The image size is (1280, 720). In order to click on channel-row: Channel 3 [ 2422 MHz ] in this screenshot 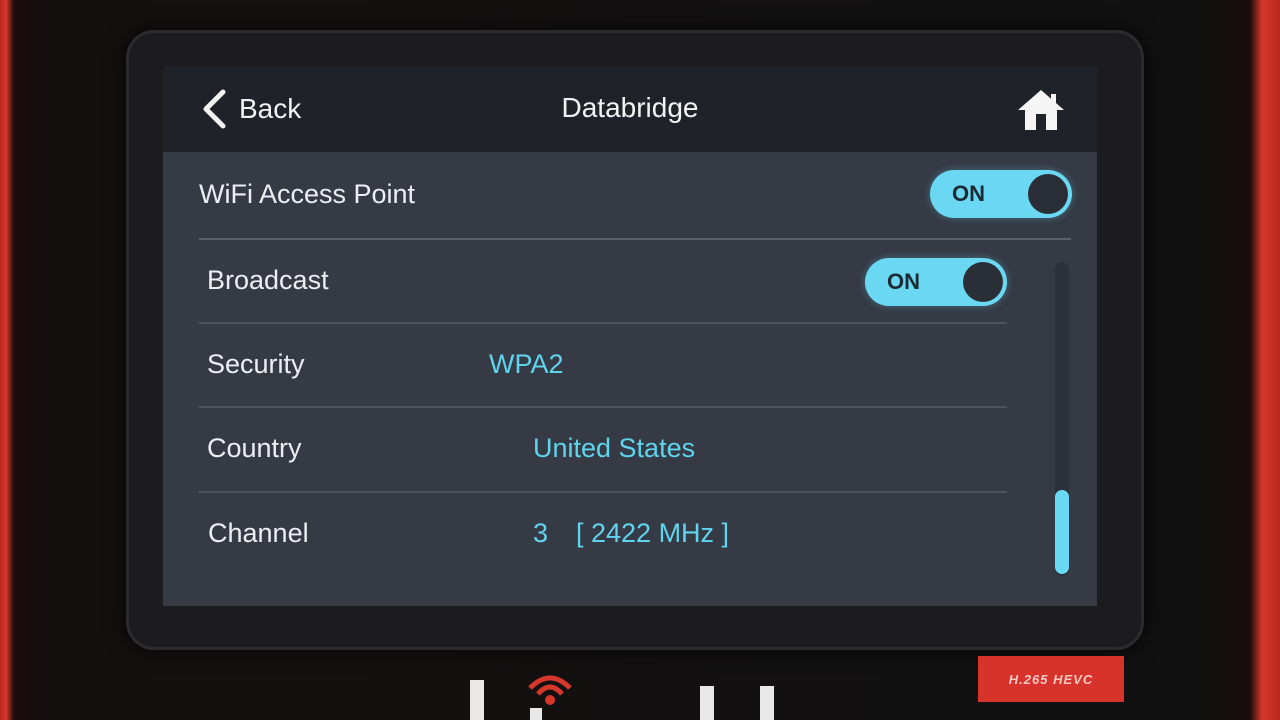, I will do `click(608, 533)`.